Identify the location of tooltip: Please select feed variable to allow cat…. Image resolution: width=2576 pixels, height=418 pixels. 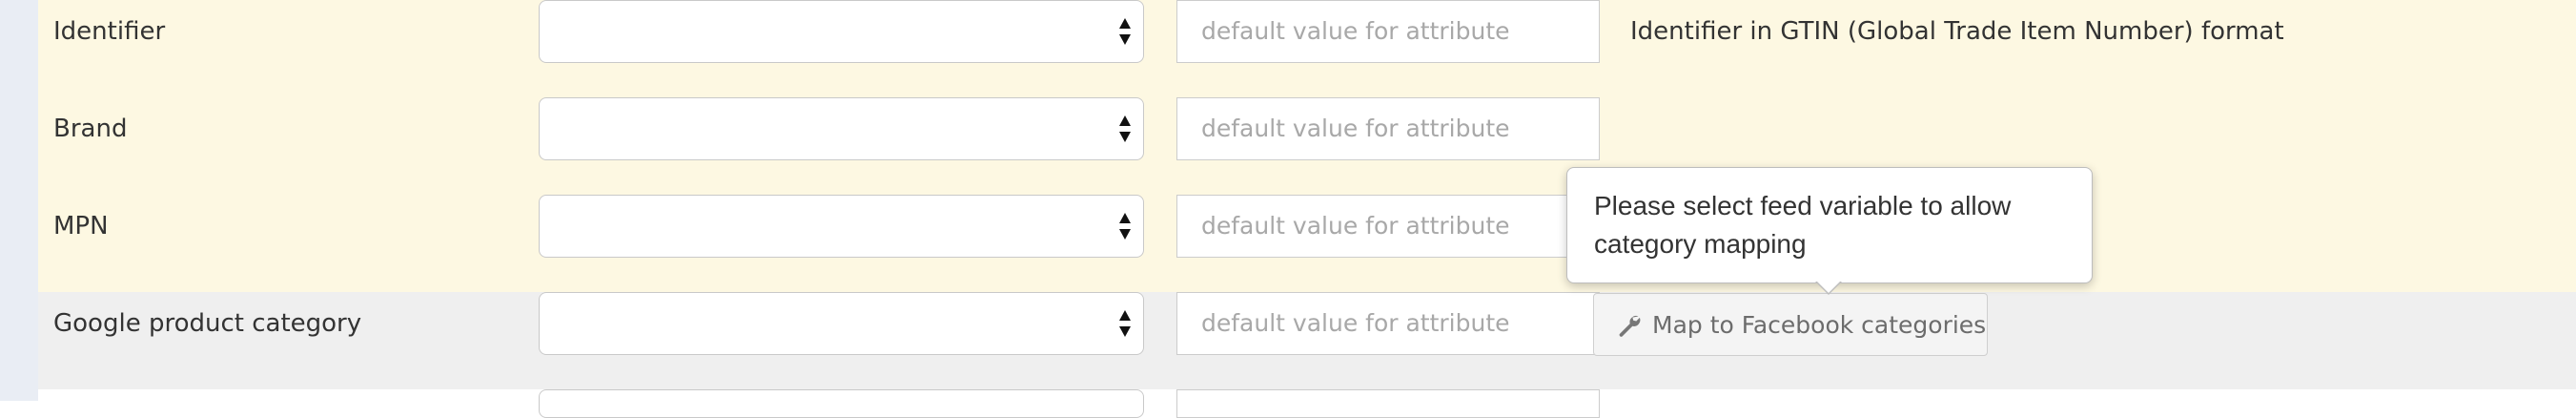
(1829, 225).